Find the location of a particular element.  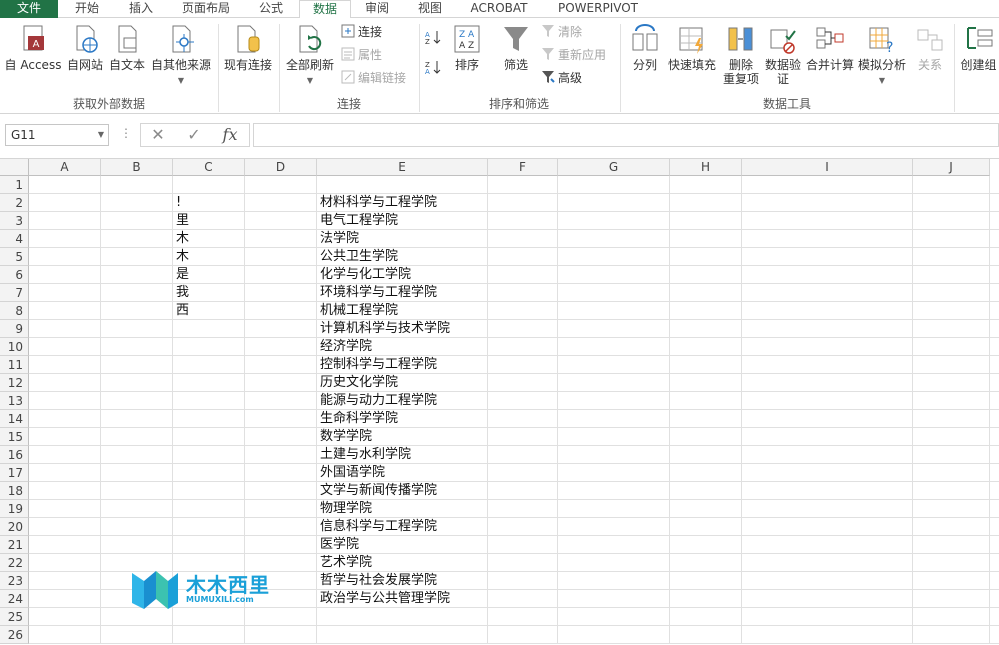

from-other-sources-button: 自其他来源 ▼ is located at coordinates (181, 57).